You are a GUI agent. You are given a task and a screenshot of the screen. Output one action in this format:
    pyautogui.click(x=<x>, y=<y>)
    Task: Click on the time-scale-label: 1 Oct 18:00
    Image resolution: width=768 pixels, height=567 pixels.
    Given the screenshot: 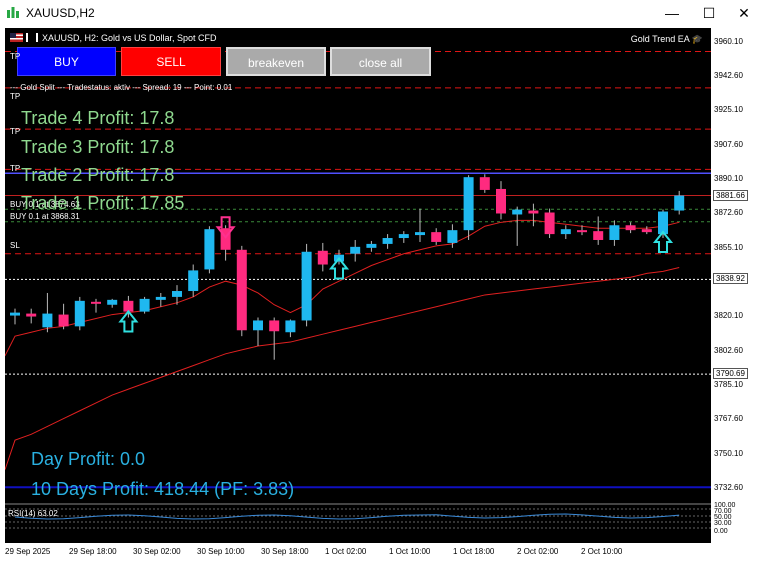 What is the action you would take?
    pyautogui.click(x=474, y=551)
    